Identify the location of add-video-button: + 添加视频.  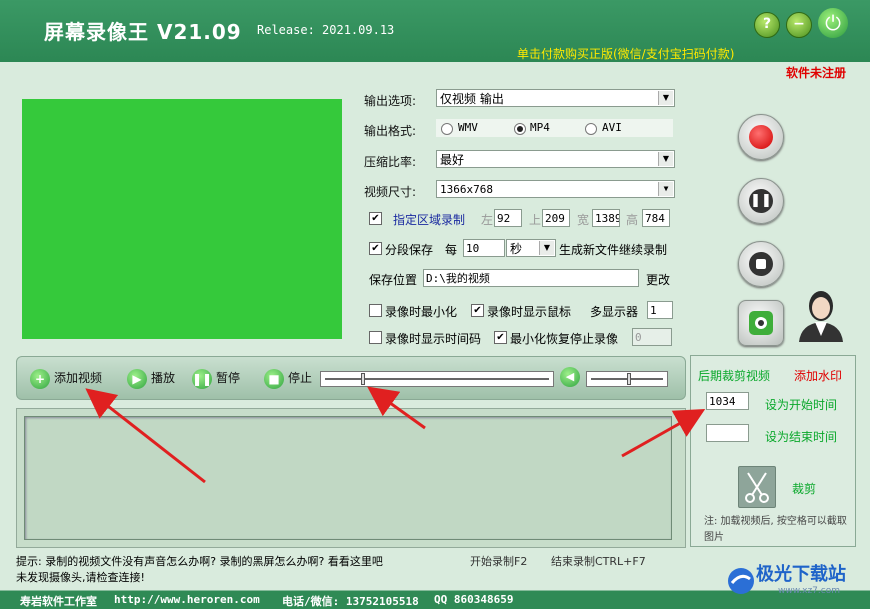
(66, 378).